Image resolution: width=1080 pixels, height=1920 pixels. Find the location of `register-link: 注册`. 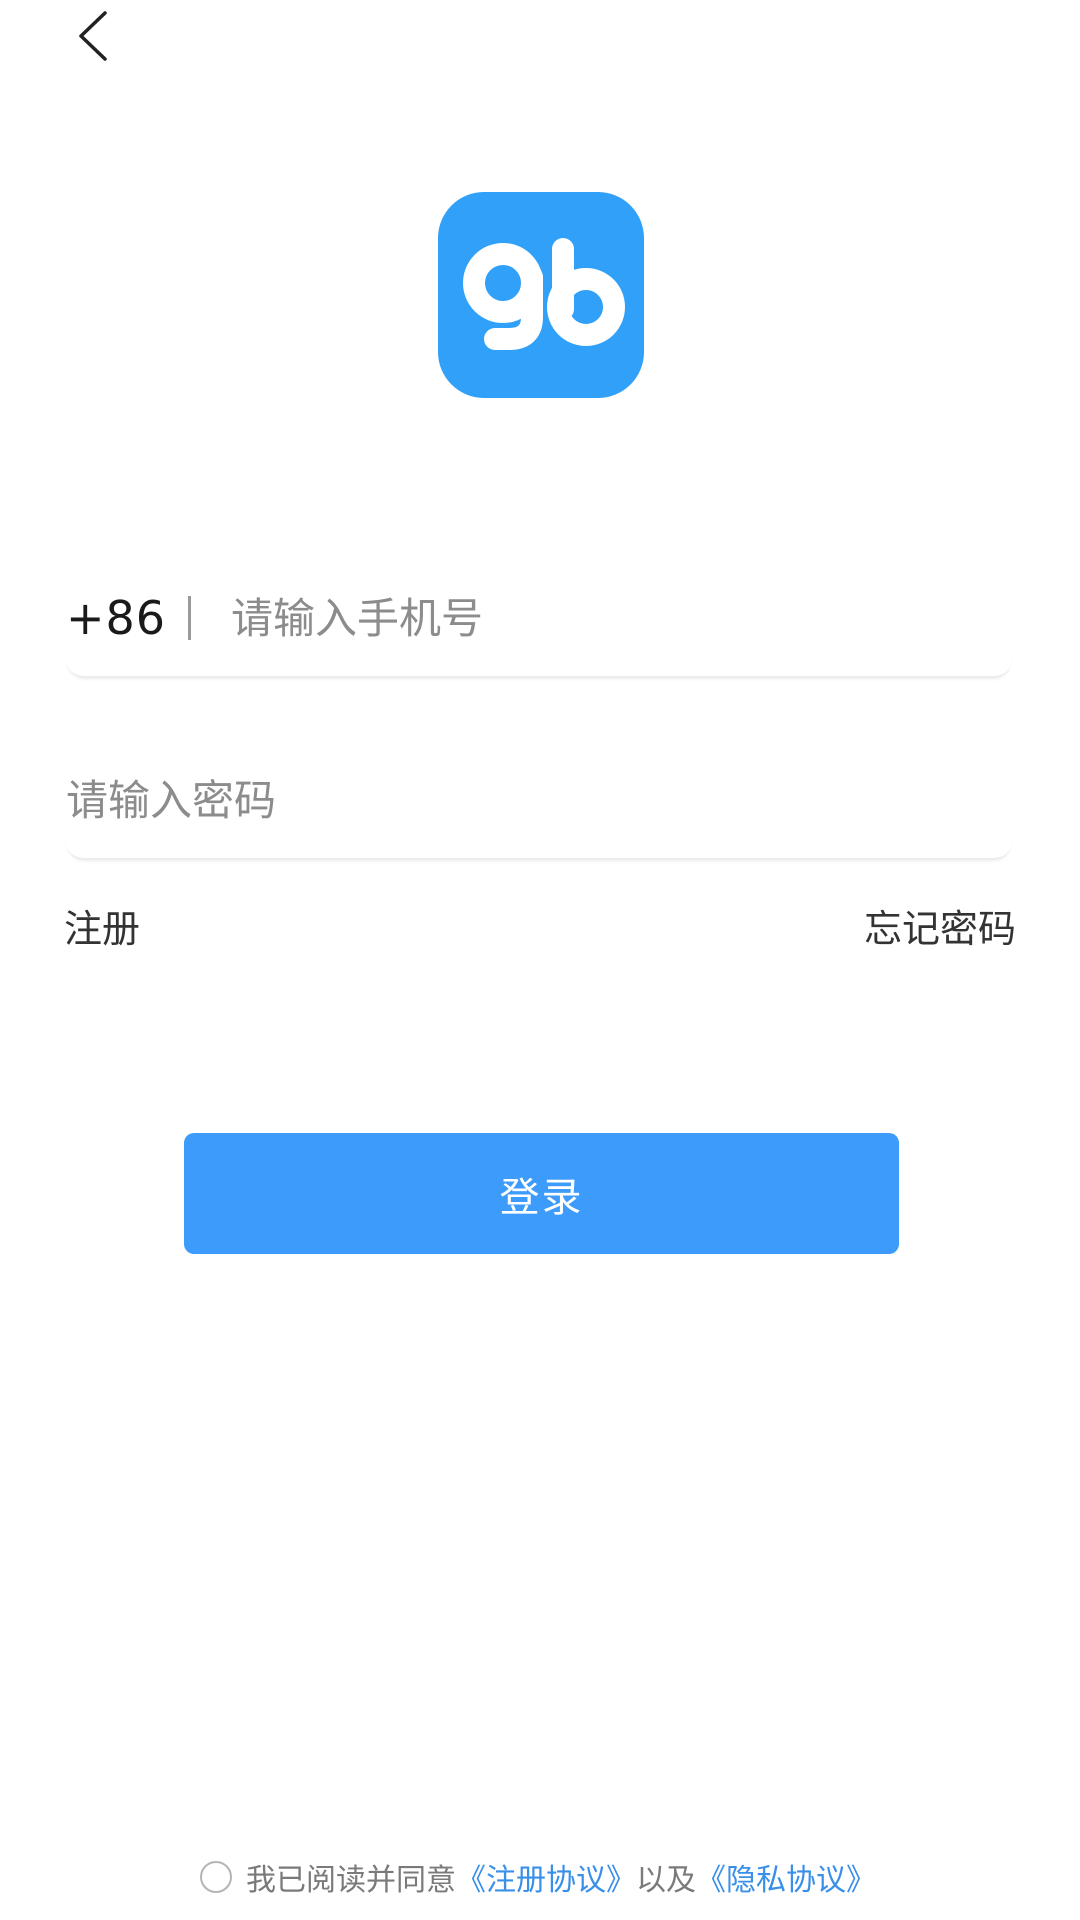

register-link: 注册 is located at coordinates (102, 925).